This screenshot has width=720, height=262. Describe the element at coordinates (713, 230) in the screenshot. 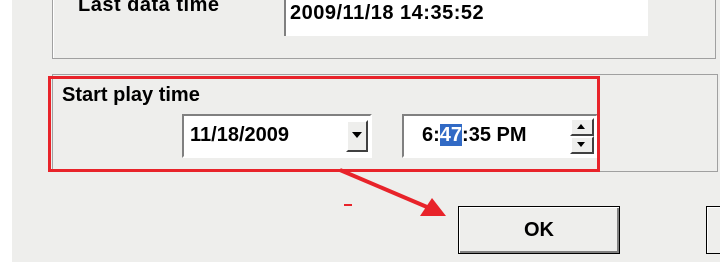

I see `cancel-button` at that location.